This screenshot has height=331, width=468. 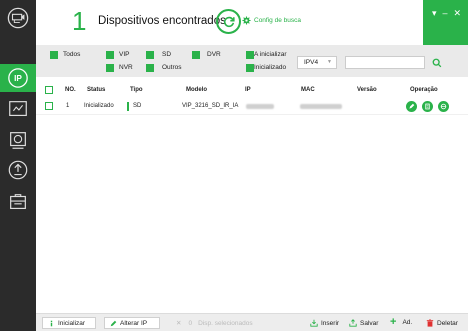 What do you see at coordinates (150, 55) in the screenshot?
I see `sd-checkbox` at bounding box center [150, 55].